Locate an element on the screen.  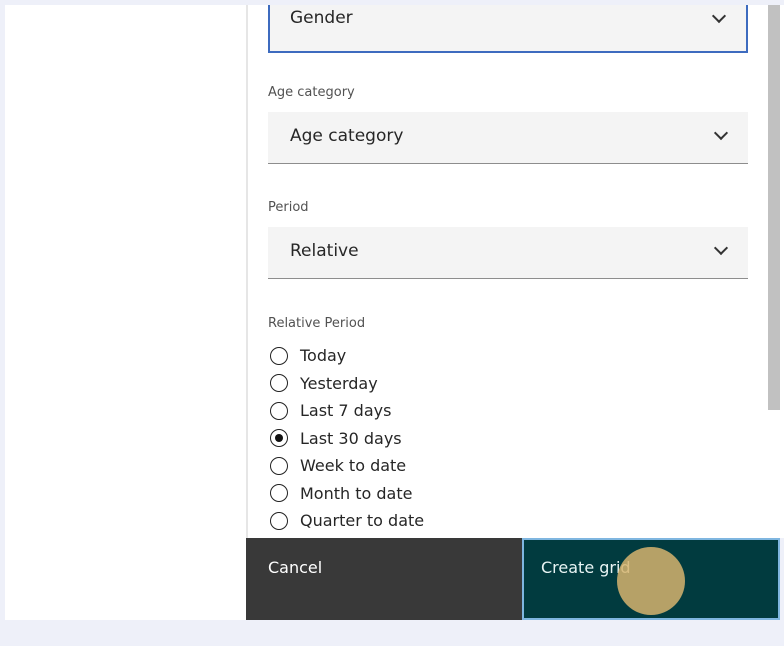
radio-last-30-days: Last 30 days is located at coordinates (347, 439).